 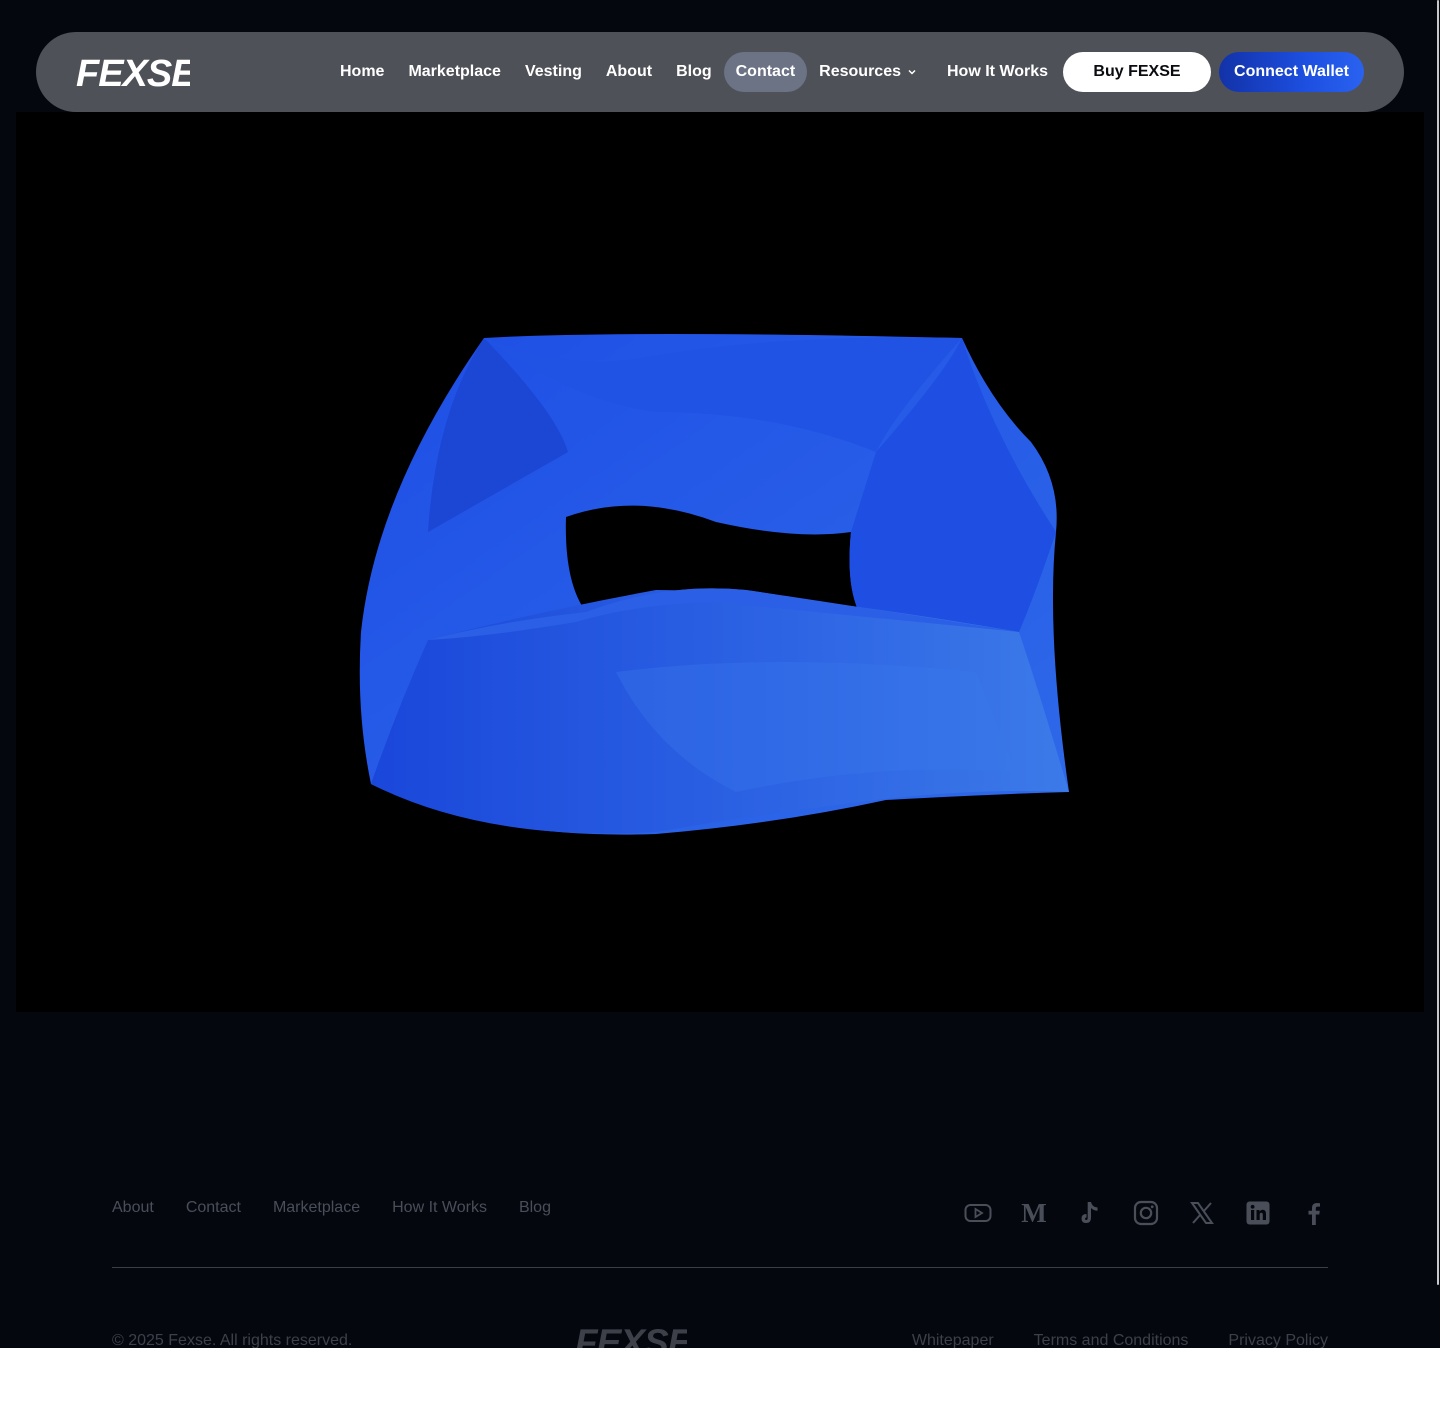 I want to click on nav-how-it-works-label: How It Works, so click(x=998, y=71).